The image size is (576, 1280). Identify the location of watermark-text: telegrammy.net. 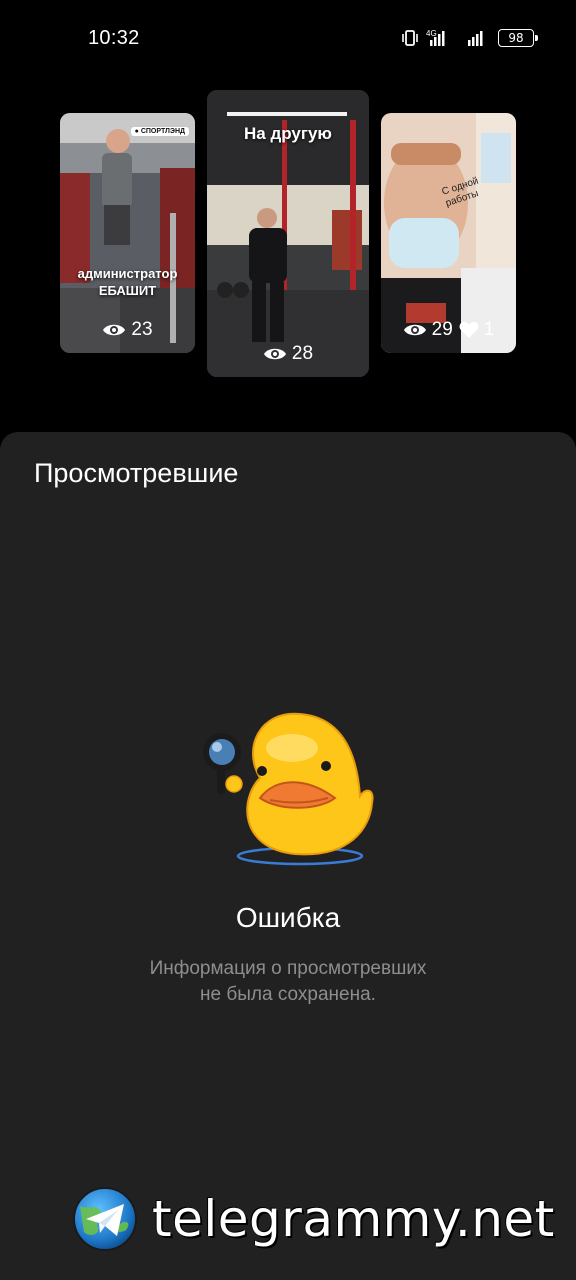
(353, 1219).